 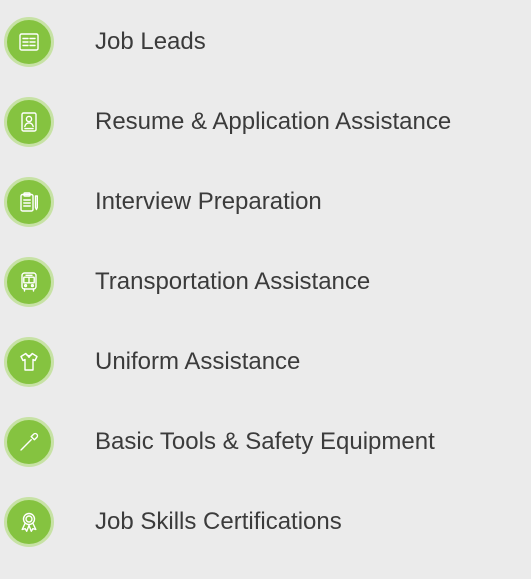 What do you see at coordinates (233, 281) in the screenshot?
I see `service-label: Transportation Assistance` at bounding box center [233, 281].